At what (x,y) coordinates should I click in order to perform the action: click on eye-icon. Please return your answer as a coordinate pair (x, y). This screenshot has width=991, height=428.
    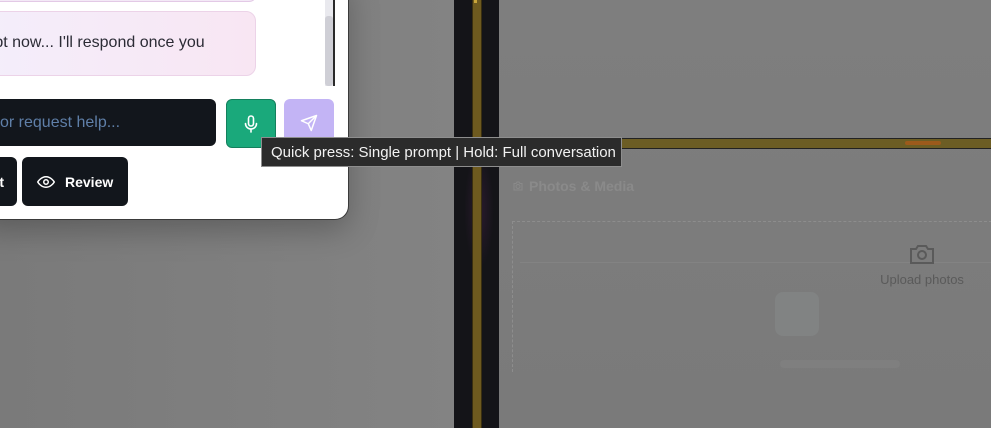
    Looking at the image, I should click on (46, 181).